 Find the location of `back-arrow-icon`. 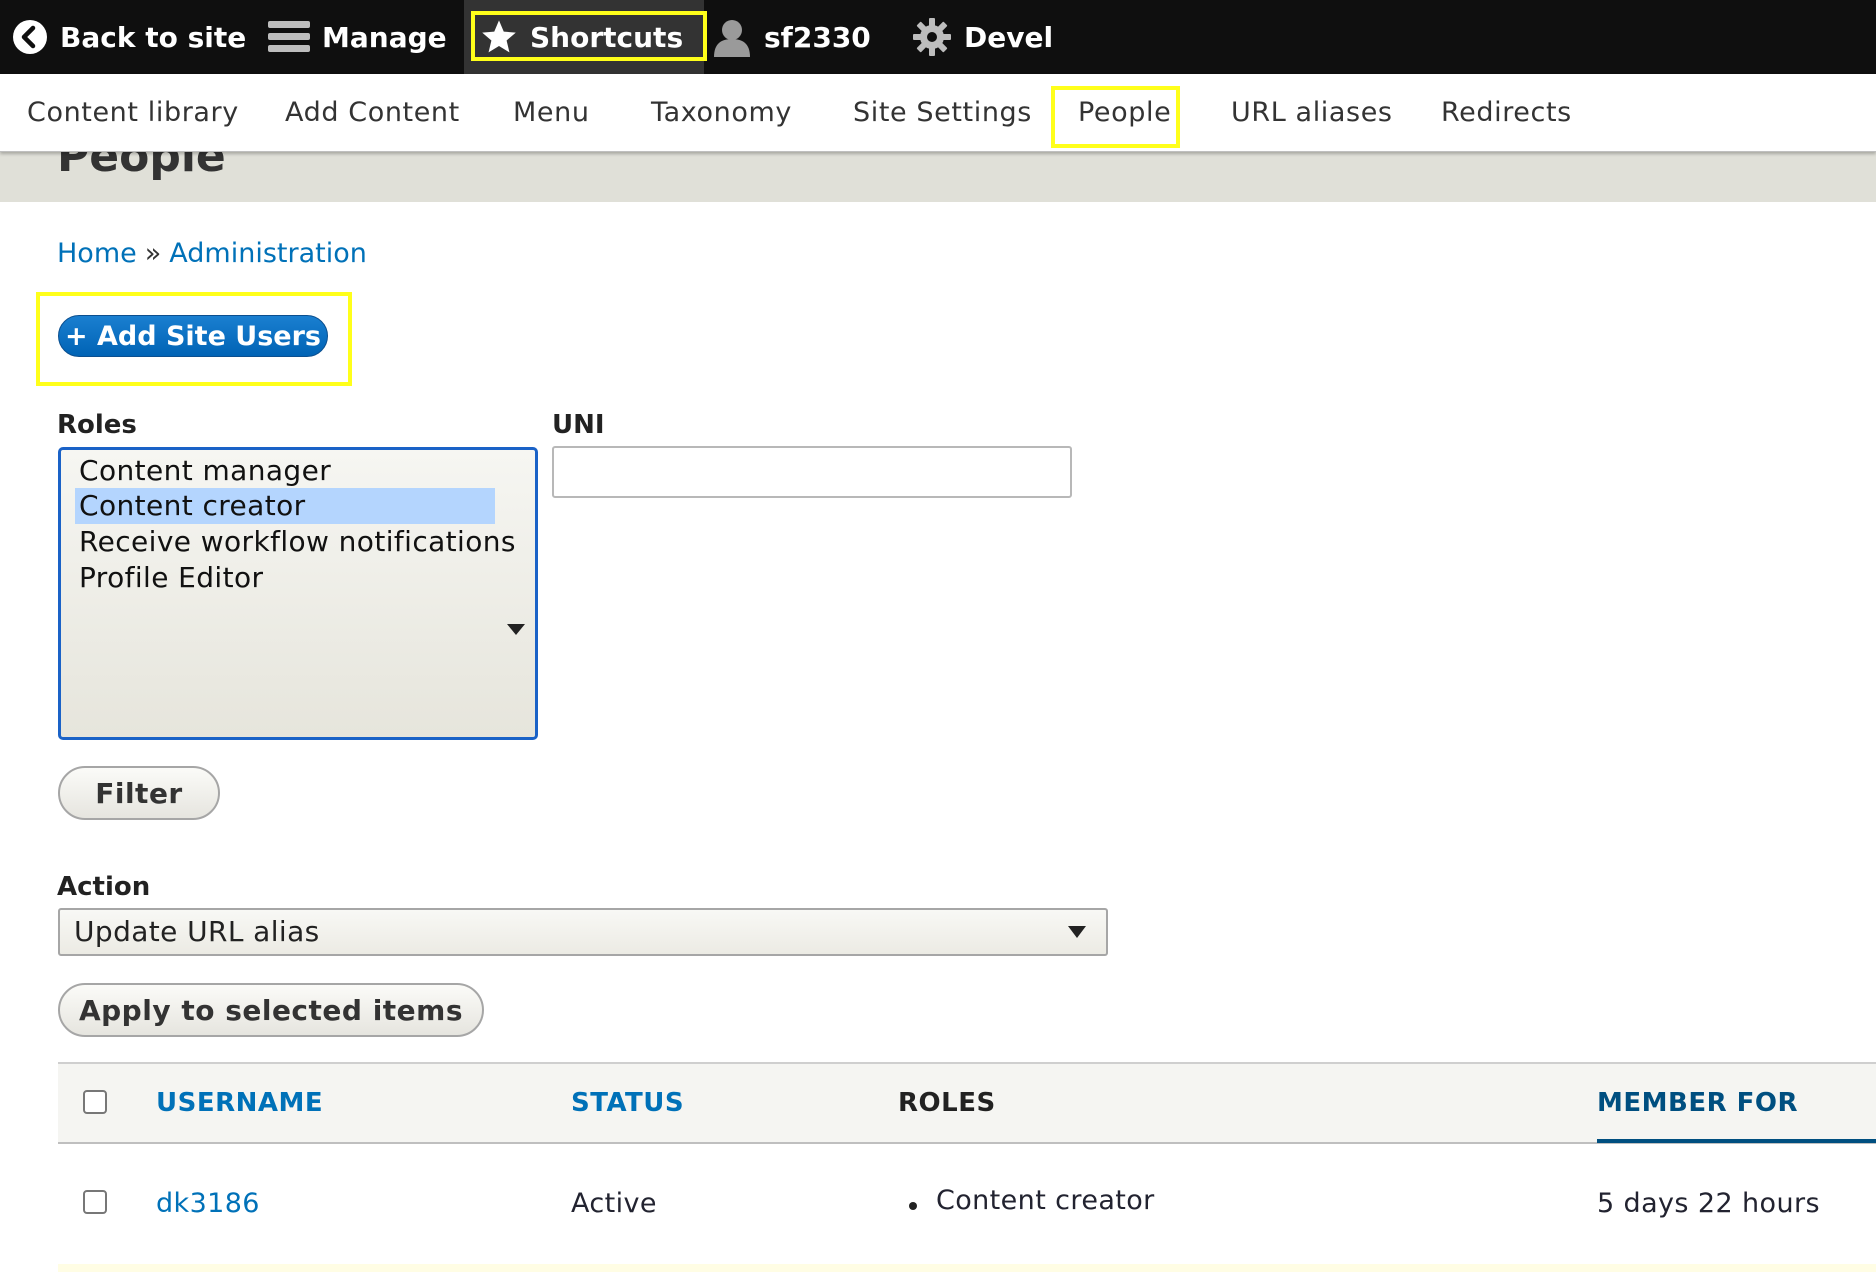

back-arrow-icon is located at coordinates (30, 37).